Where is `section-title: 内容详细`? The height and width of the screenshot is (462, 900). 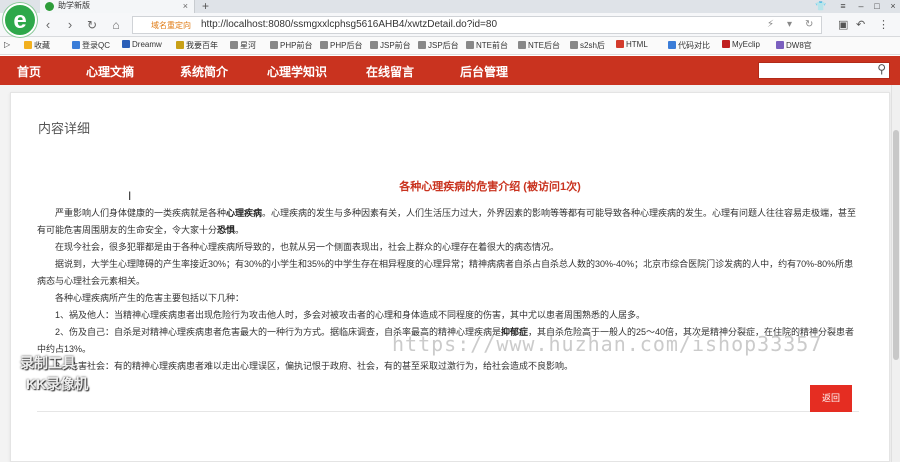
section-title: 内容详细 is located at coordinates (64, 128).